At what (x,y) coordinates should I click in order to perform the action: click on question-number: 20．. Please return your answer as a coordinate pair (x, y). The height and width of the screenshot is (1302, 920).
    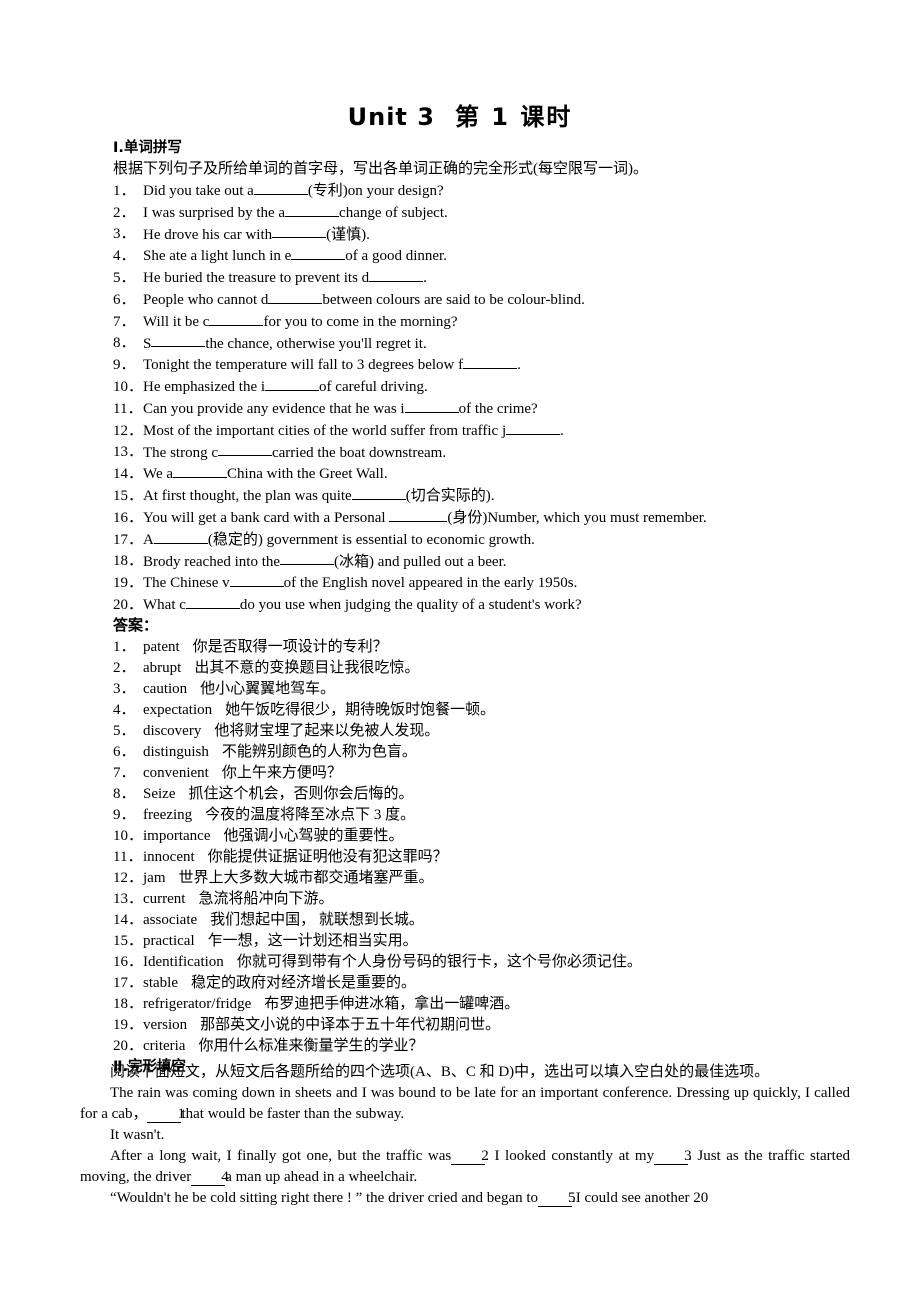
    Looking at the image, I should click on (128, 604).